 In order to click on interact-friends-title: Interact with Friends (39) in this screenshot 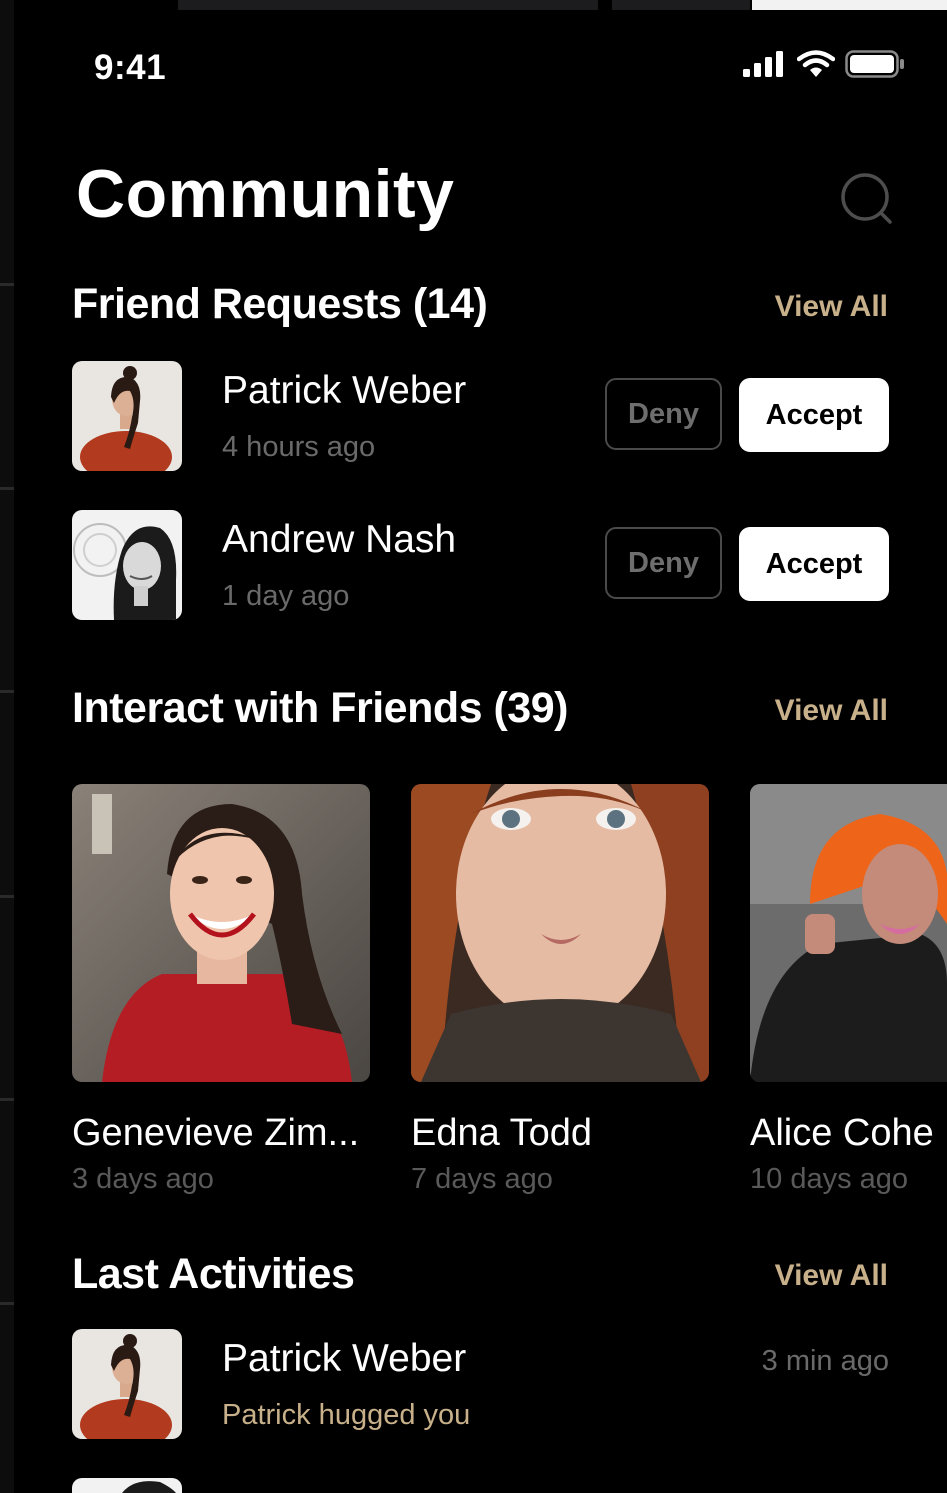, I will do `click(320, 708)`.